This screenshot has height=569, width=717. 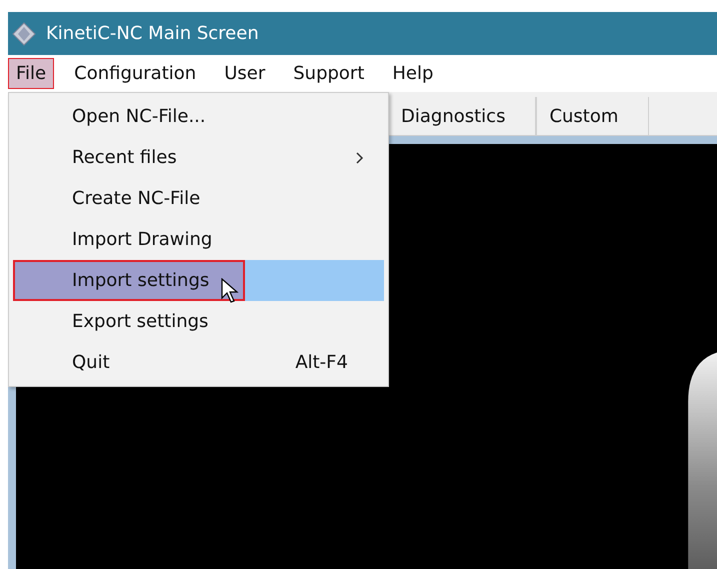 What do you see at coordinates (593, 116) in the screenshot?
I see `tab: Custom` at bounding box center [593, 116].